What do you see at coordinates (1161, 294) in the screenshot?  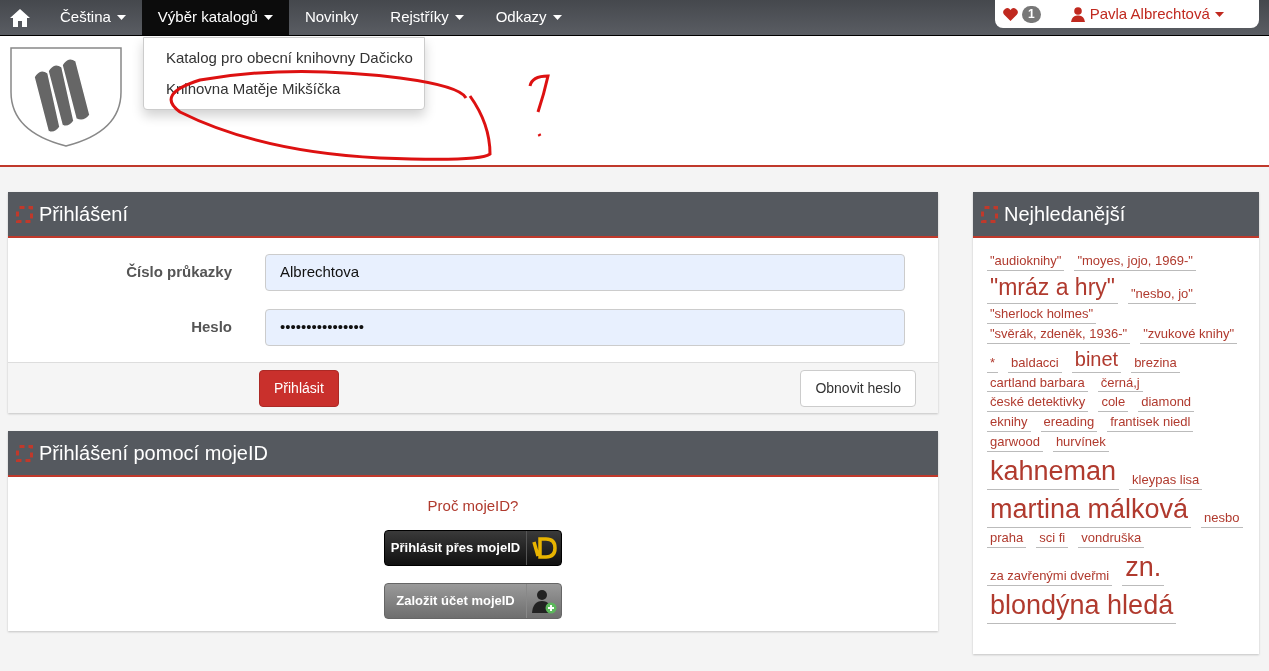 I see `tag-link: "nesbo, jo"` at bounding box center [1161, 294].